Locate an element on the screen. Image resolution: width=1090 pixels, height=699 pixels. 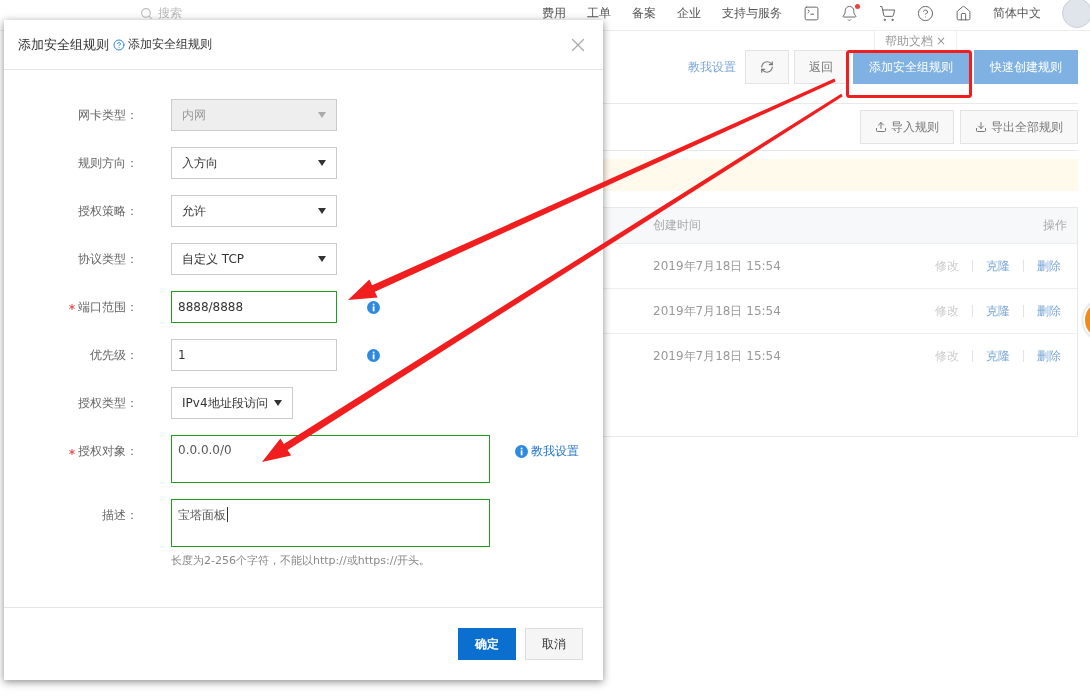
field-label: 优先级： is located at coordinates (114, 355).